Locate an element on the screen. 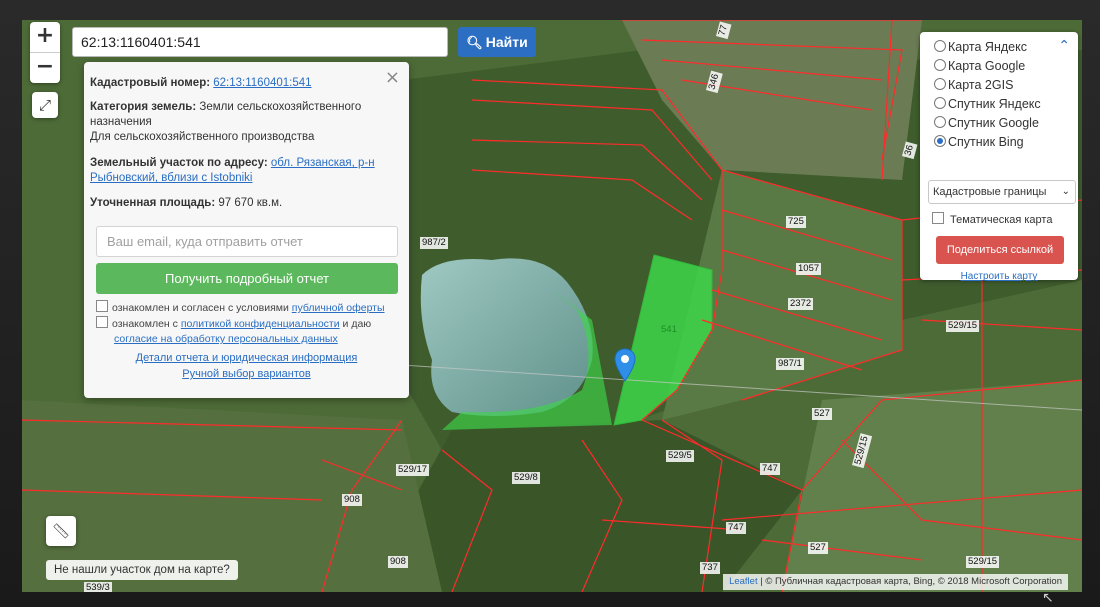  mouse-cursor-icon: ↖ is located at coordinates (1048, 598).